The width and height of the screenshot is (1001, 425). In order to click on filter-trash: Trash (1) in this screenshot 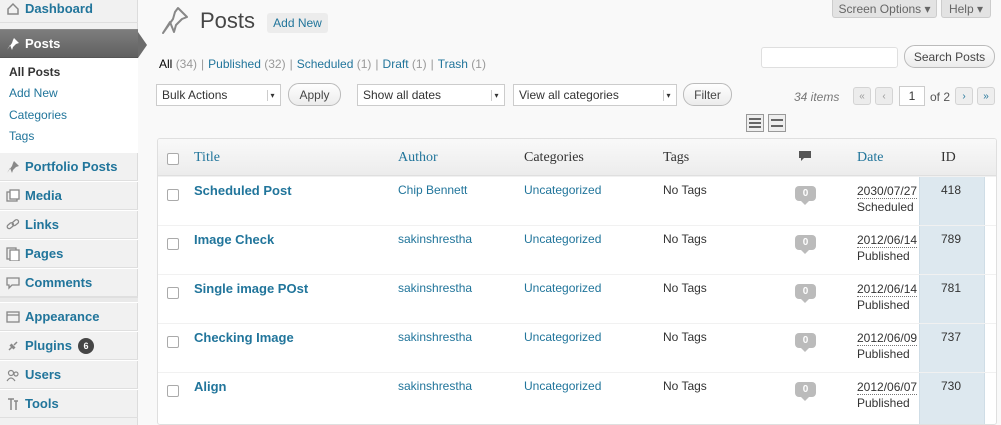, I will do `click(462, 64)`.